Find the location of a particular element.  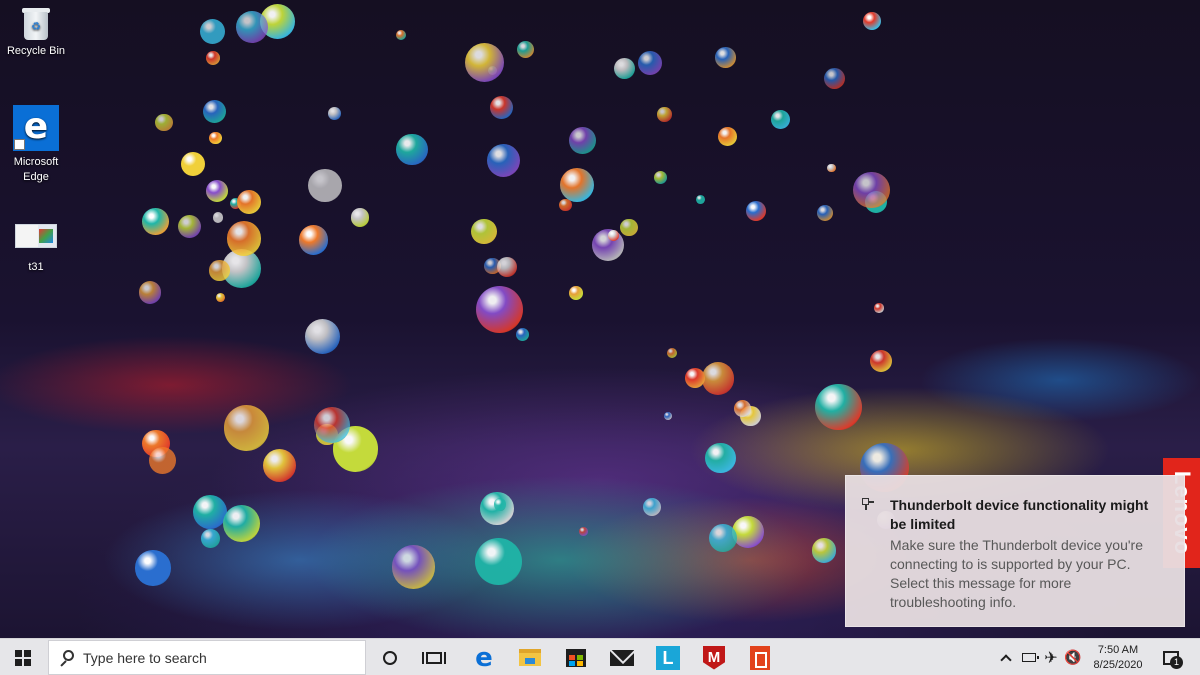

clock-date: 8/25/2020 is located at coordinates (1118, 664).